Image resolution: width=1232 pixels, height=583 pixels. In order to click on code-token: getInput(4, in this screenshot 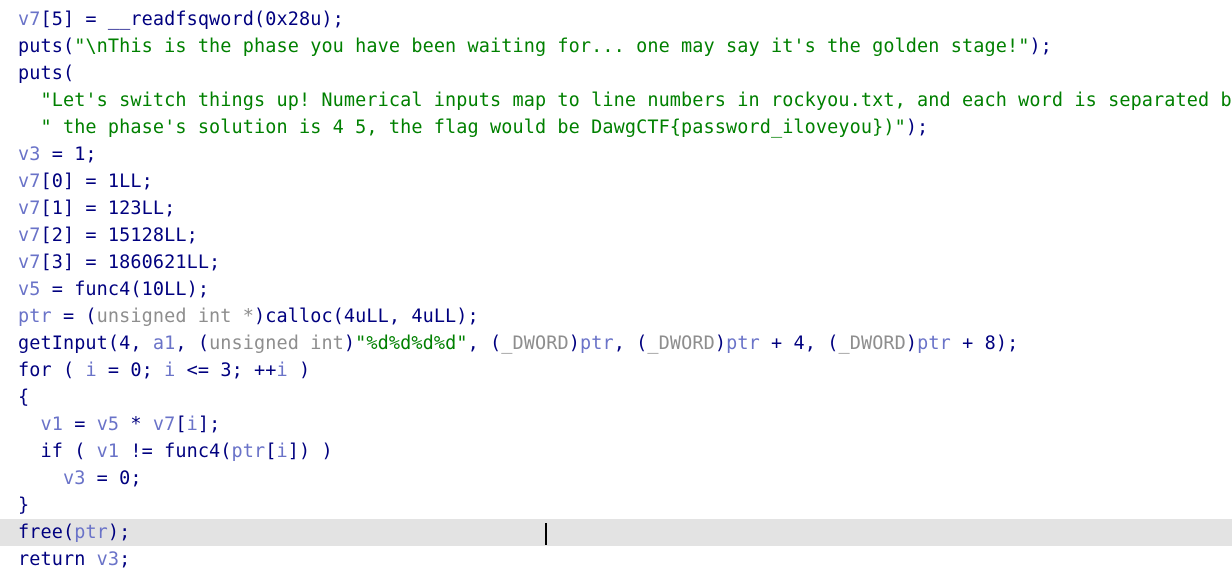, I will do `click(85, 343)`.